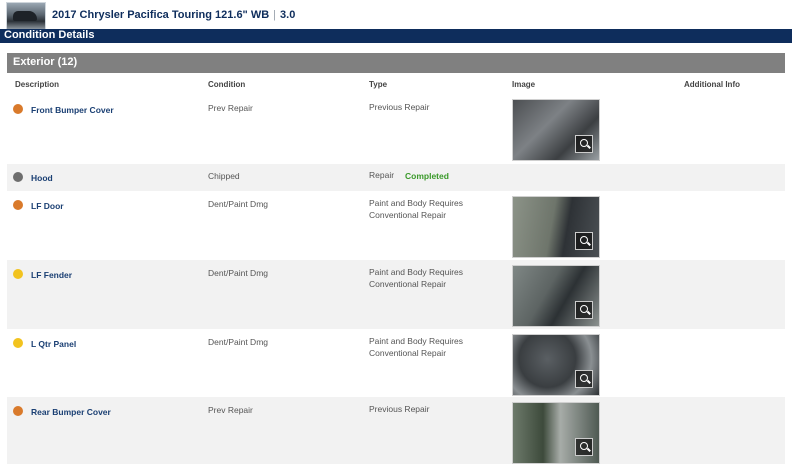  Describe the element at coordinates (26, 16) in the screenshot. I see `vehicle-thumbnail` at that location.